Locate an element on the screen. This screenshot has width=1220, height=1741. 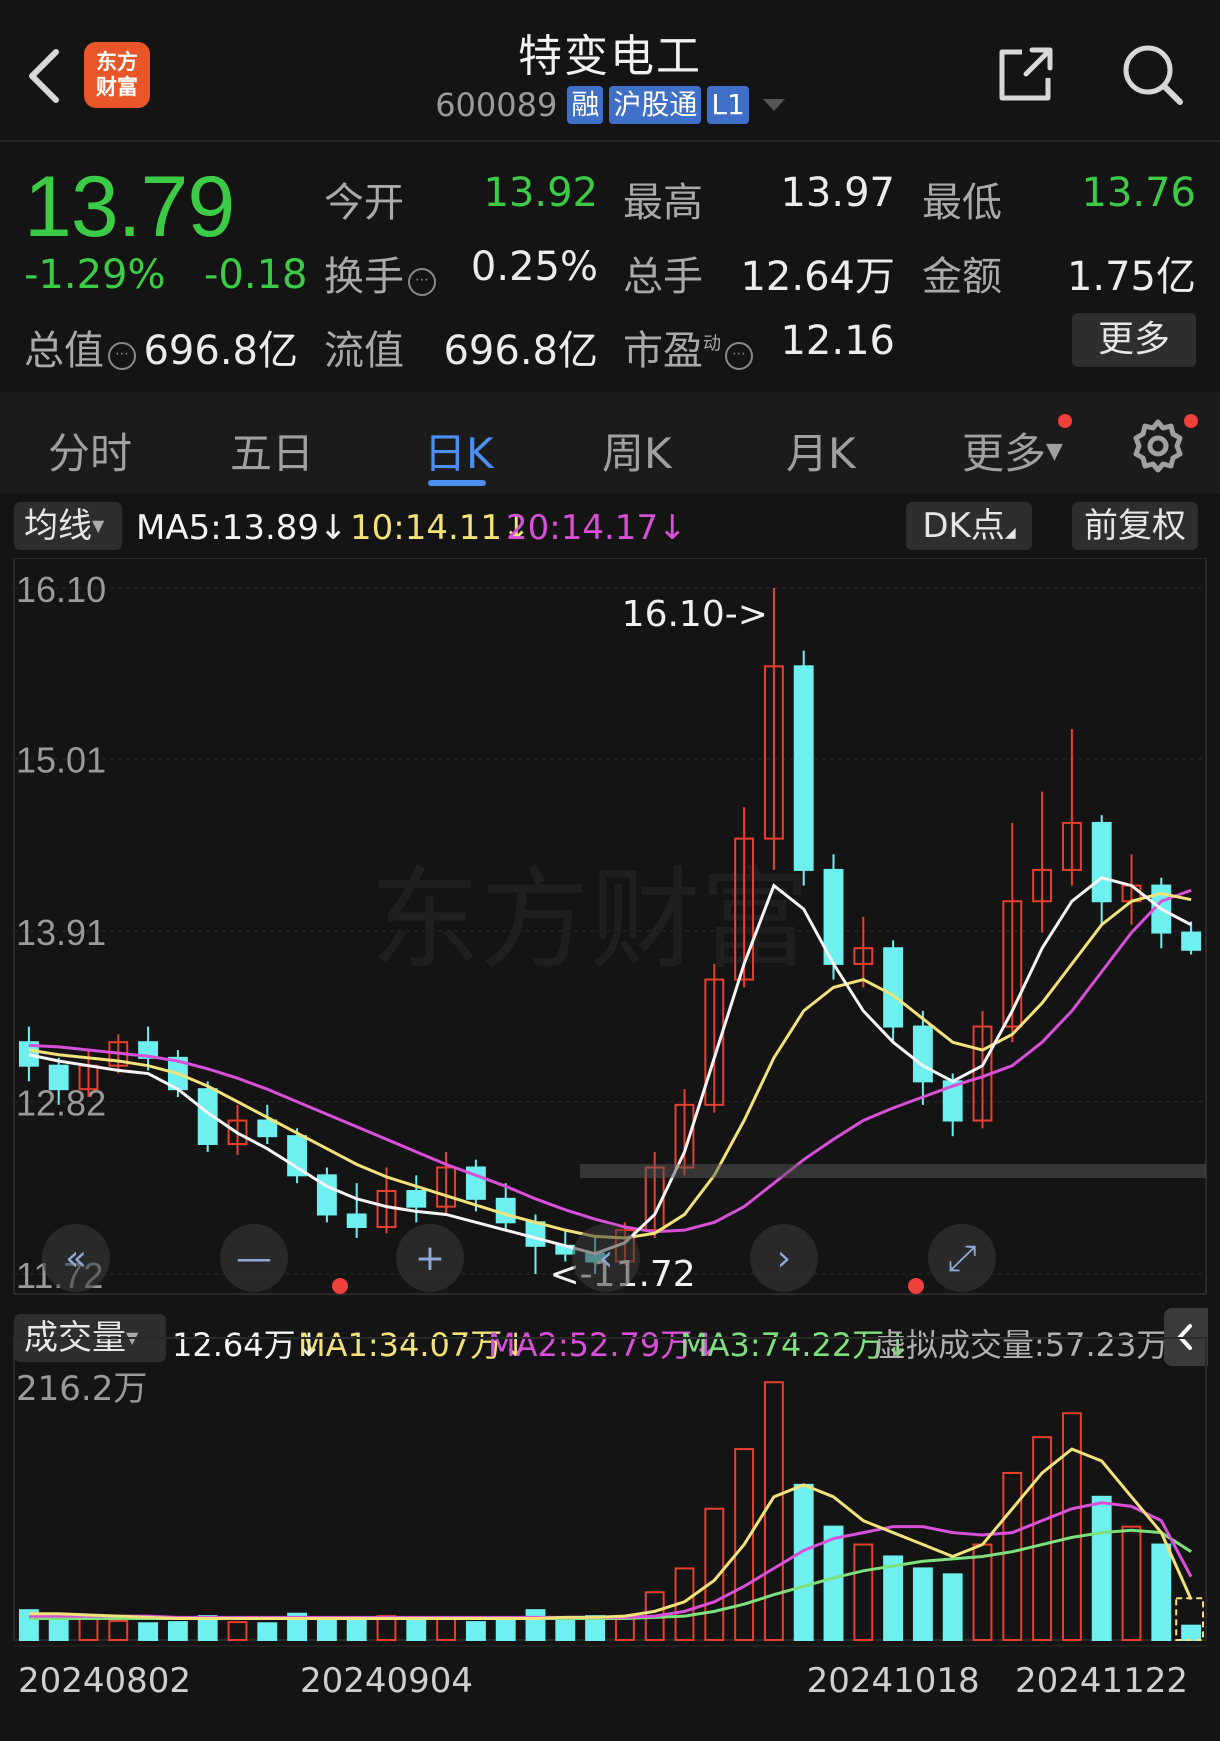
market-cap-label-wrap: 总值 ⋯ is located at coordinates (80, 347).